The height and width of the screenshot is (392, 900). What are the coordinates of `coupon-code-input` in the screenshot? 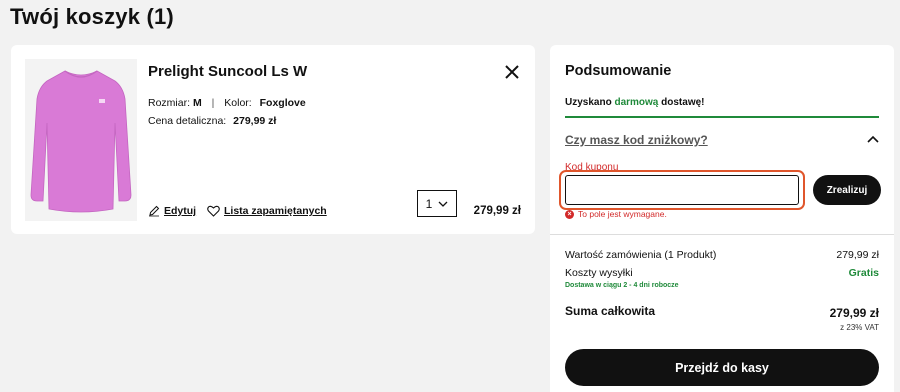 It's located at (682, 190).